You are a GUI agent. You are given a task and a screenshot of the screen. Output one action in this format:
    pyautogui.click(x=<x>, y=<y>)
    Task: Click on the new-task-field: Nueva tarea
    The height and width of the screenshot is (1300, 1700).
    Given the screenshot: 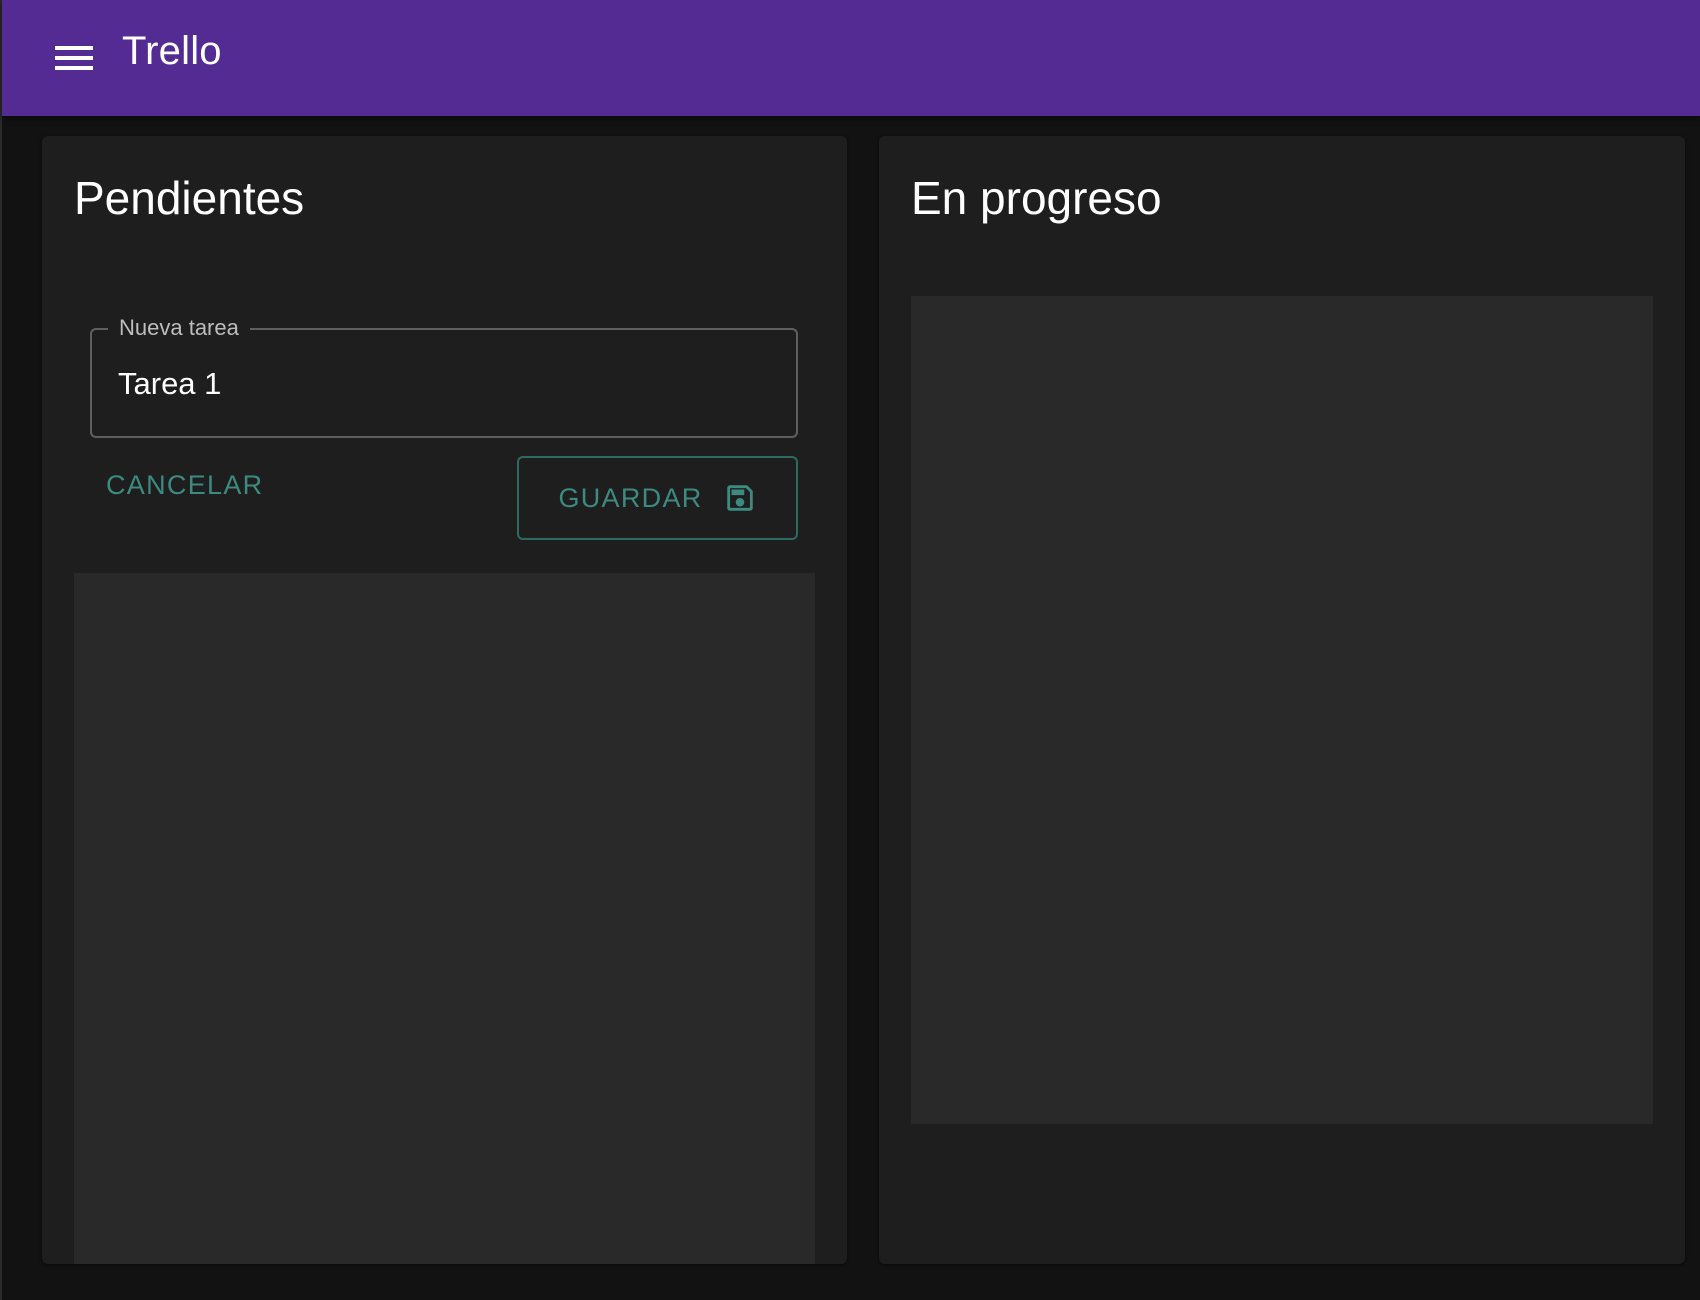 What is the action you would take?
    pyautogui.click(x=444, y=376)
    